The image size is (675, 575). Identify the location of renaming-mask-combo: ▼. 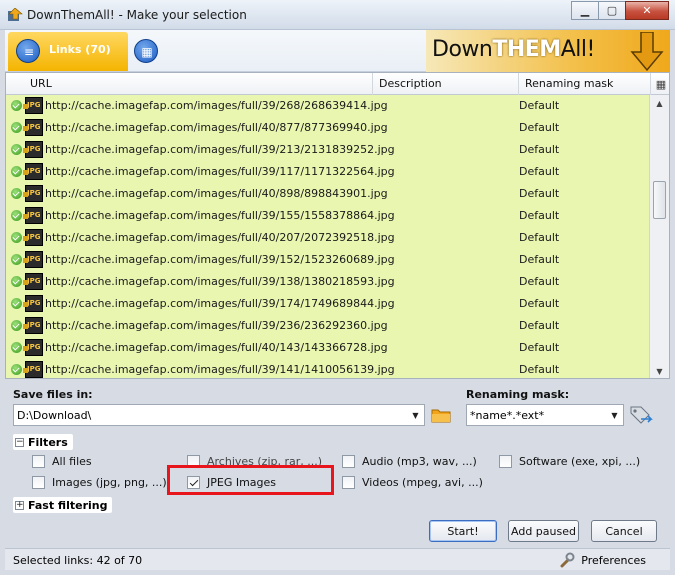
(545, 415).